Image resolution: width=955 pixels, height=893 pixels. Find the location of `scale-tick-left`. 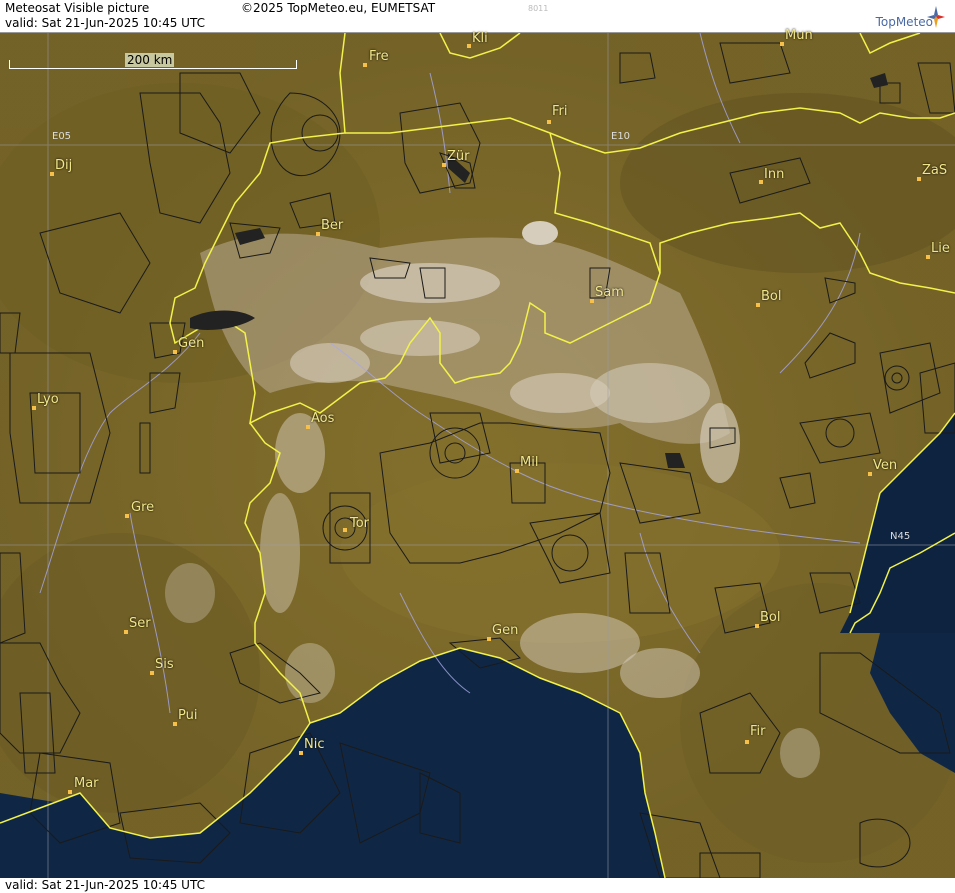

scale-tick-left is located at coordinates (9, 64).